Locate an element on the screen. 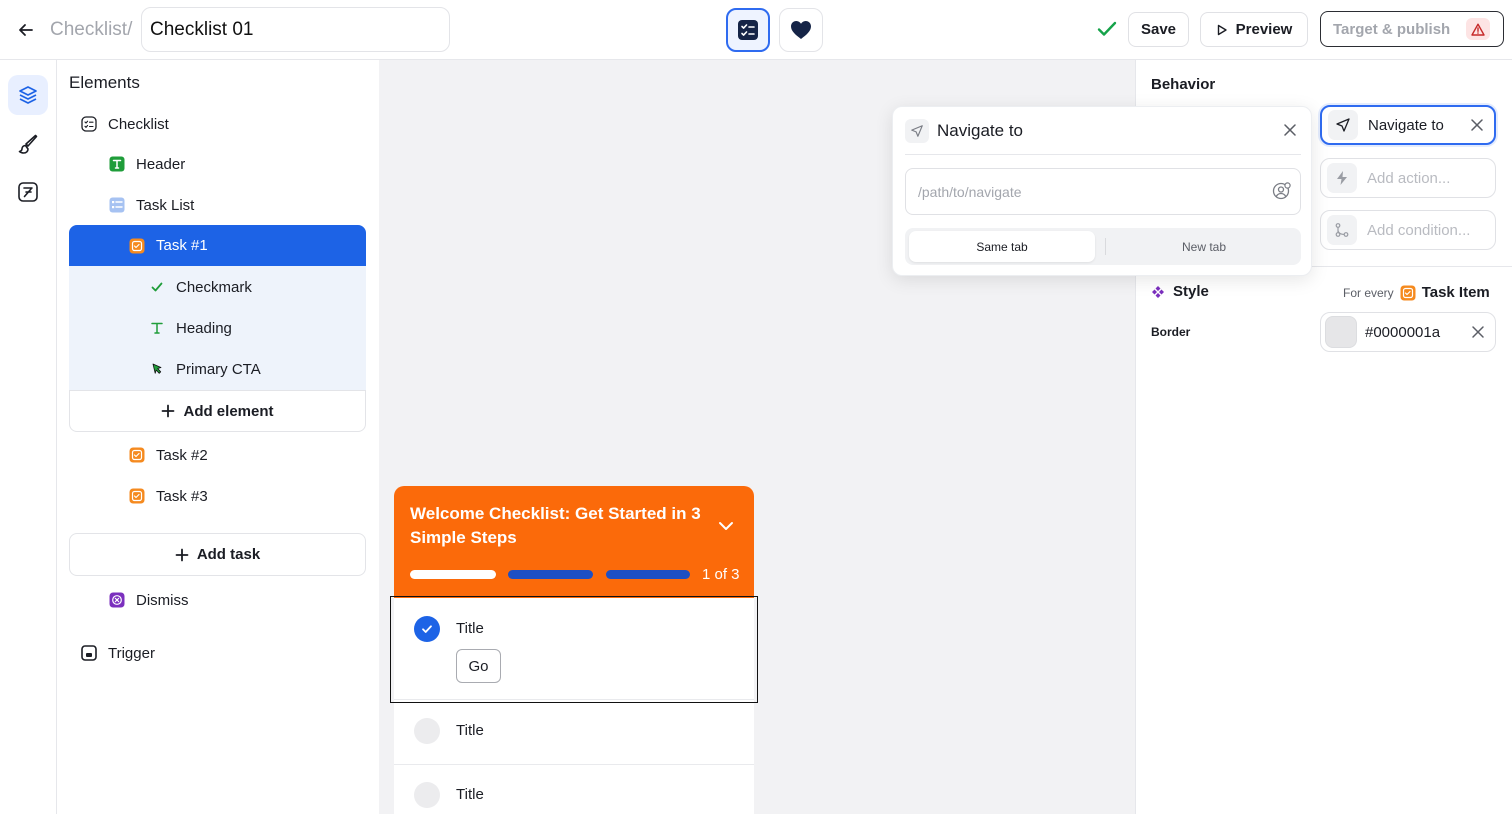 This screenshot has width=1512, height=814. same-tab-option: Same tab is located at coordinates (1002, 246).